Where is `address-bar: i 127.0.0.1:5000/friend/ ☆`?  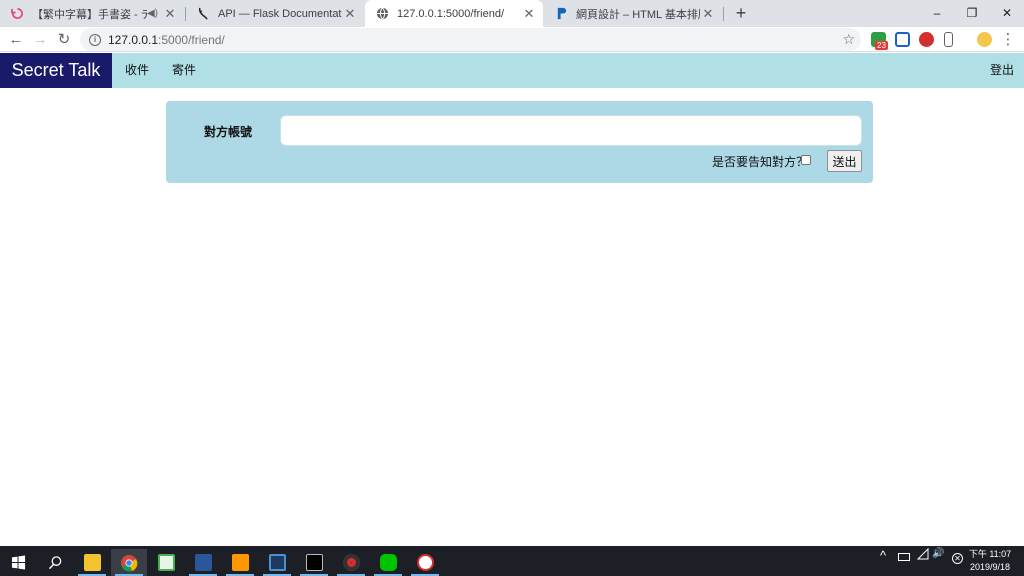
address-bar: i 127.0.0.1:5000/friend/ ☆ is located at coordinates (470, 39).